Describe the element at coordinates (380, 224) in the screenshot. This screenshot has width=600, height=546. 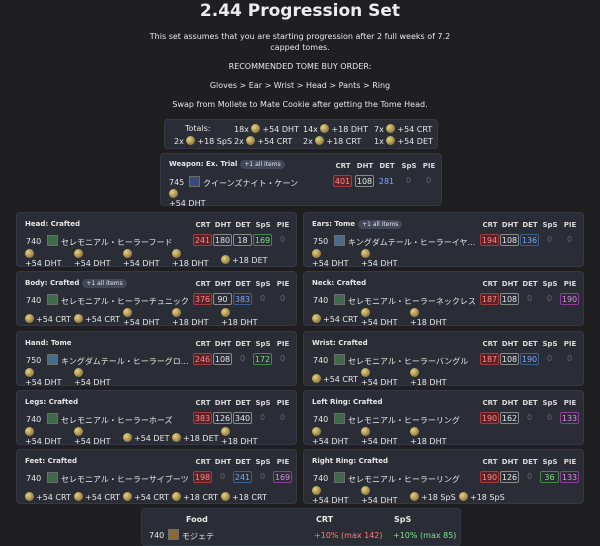
I see `all-items-badge: +1 all items` at that location.